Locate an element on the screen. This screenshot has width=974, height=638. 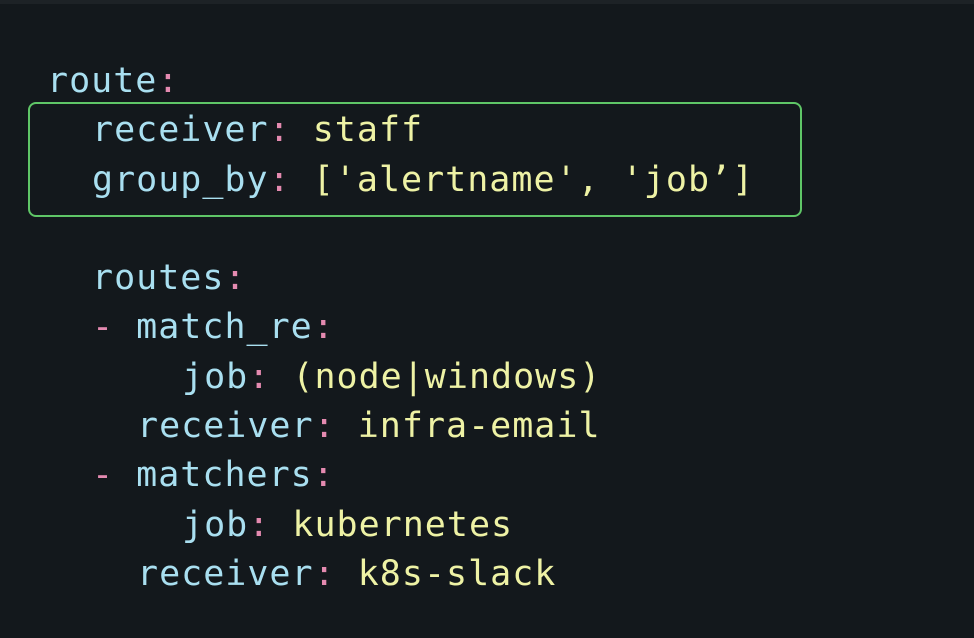
code-line-group-by: group_by: ['alertname', 'job’] is located at coordinates (423, 180).